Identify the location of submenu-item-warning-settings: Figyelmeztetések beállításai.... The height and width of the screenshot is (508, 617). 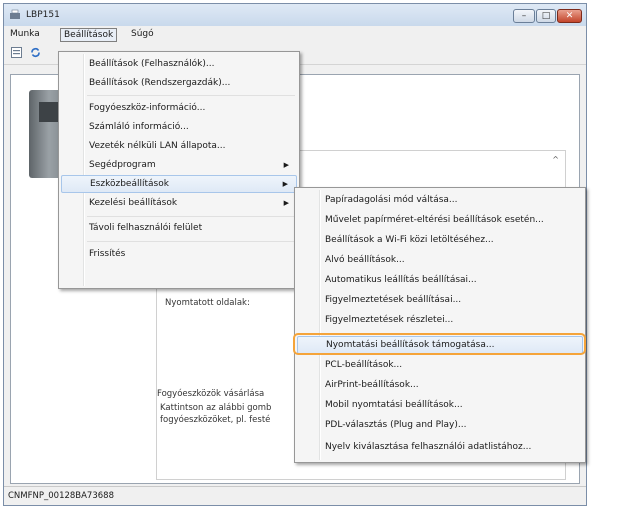
(440, 300).